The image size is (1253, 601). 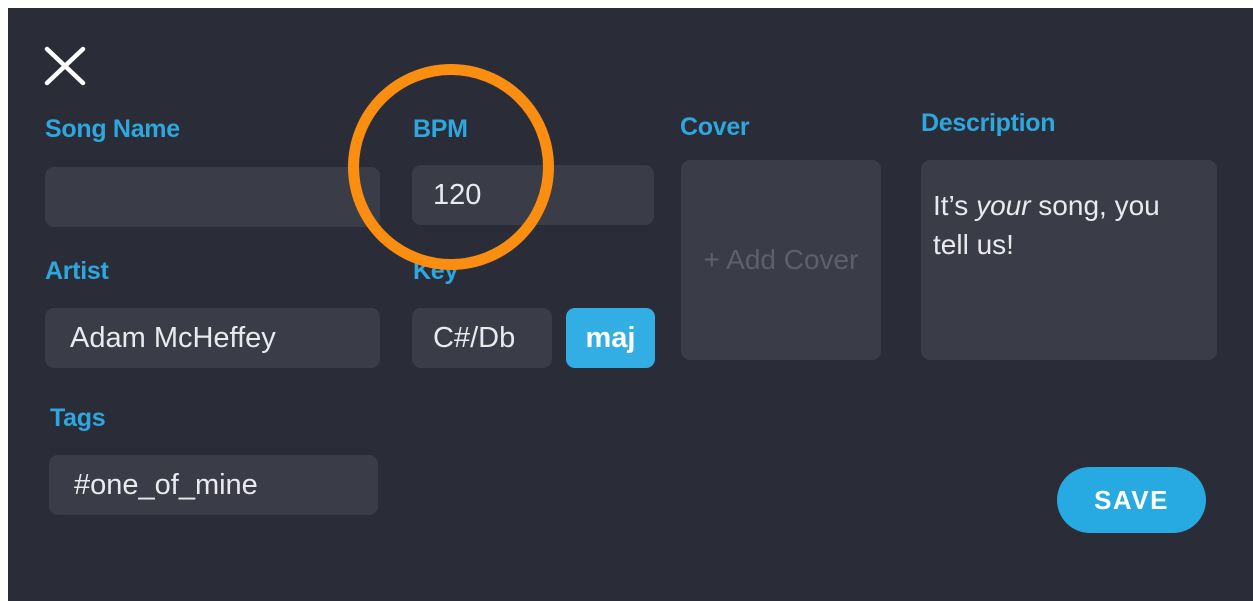 What do you see at coordinates (112, 129) in the screenshot?
I see `song-name-label: Song Name` at bounding box center [112, 129].